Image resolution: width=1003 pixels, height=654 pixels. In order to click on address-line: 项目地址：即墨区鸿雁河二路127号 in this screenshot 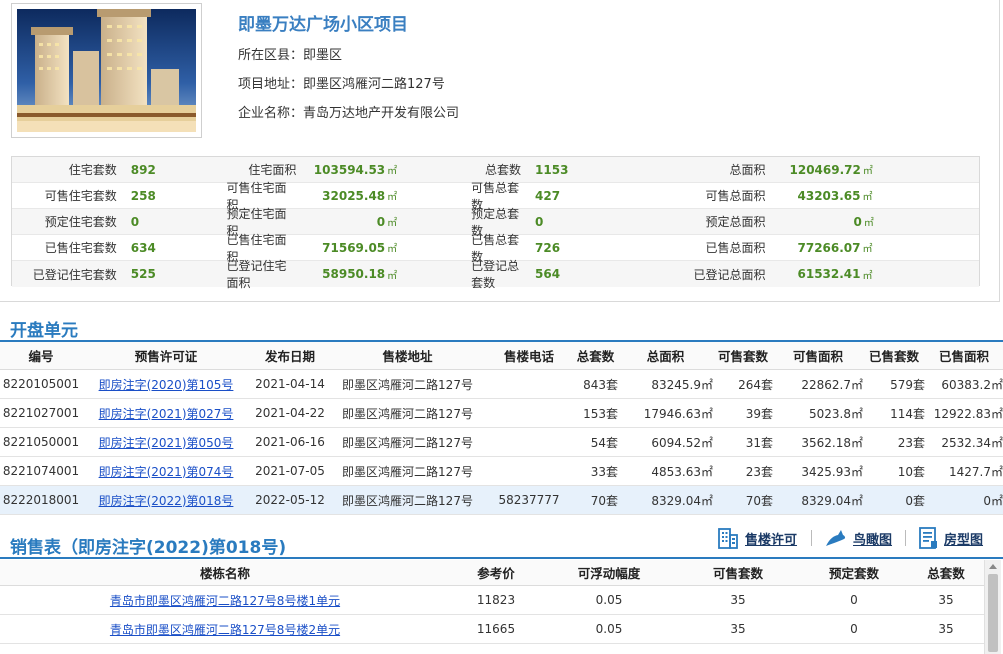, I will do `click(341, 82)`.